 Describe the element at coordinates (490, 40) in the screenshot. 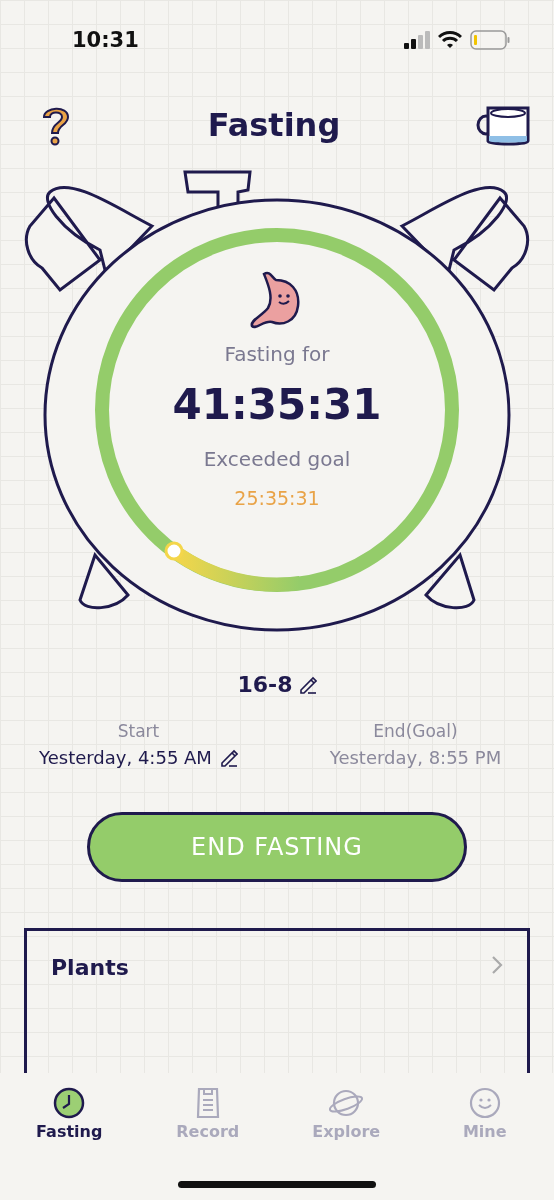

I see `battery-icon` at that location.